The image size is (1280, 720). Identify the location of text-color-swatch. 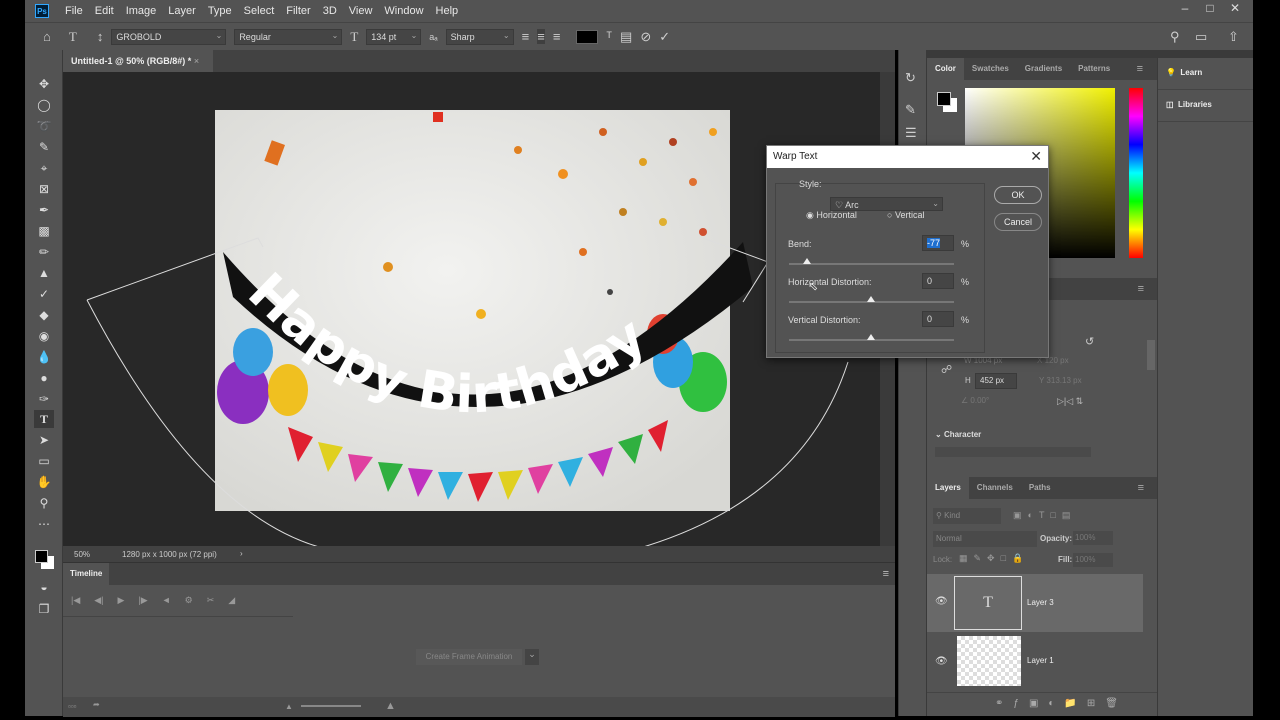
(587, 36).